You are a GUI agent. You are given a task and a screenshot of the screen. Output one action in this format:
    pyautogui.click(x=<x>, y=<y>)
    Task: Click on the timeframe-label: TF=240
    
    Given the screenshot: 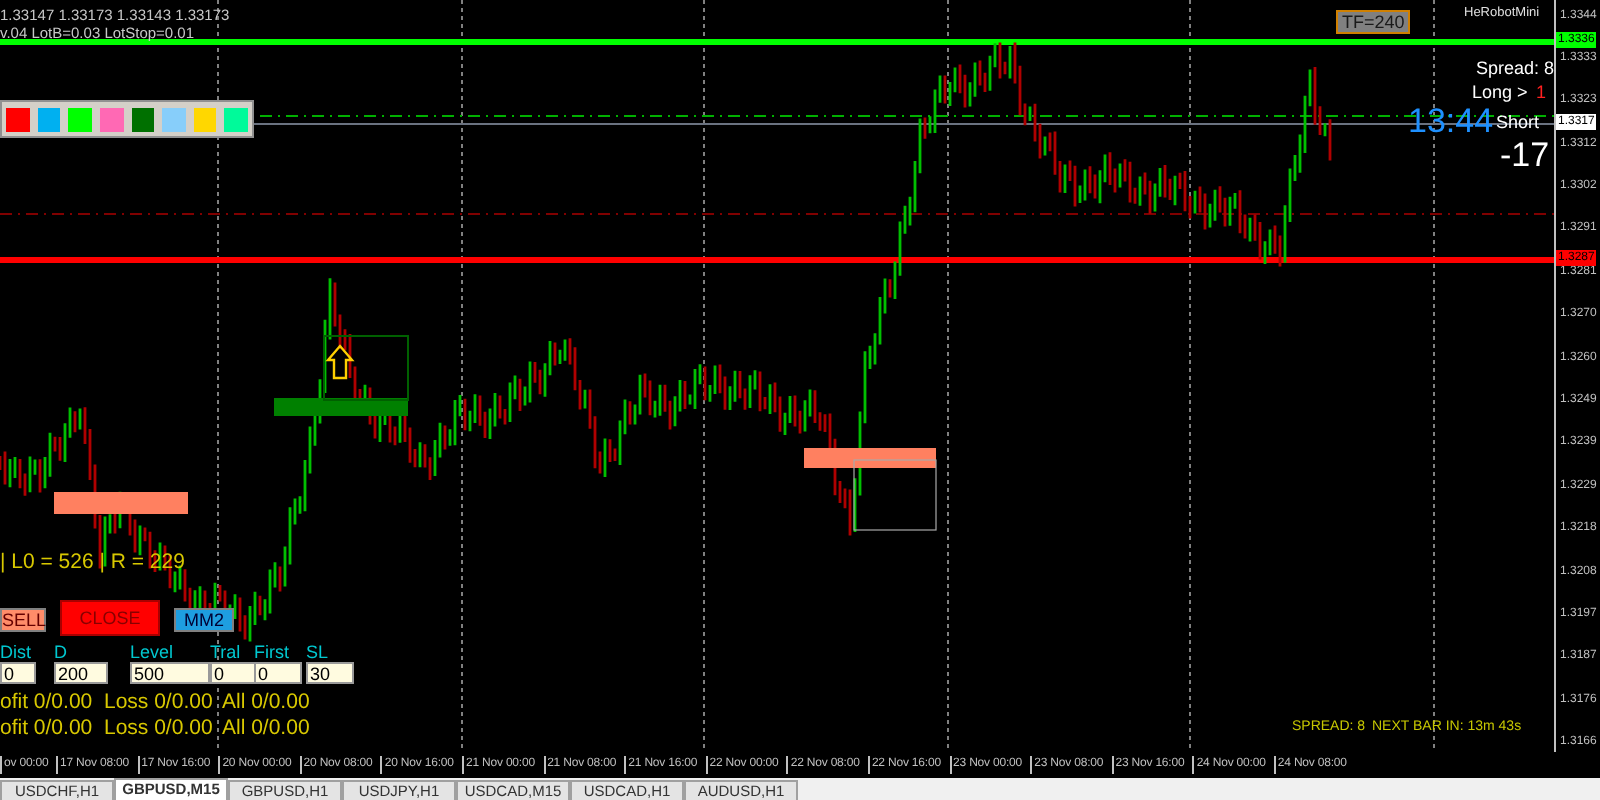 What is the action you would take?
    pyautogui.click(x=1373, y=22)
    